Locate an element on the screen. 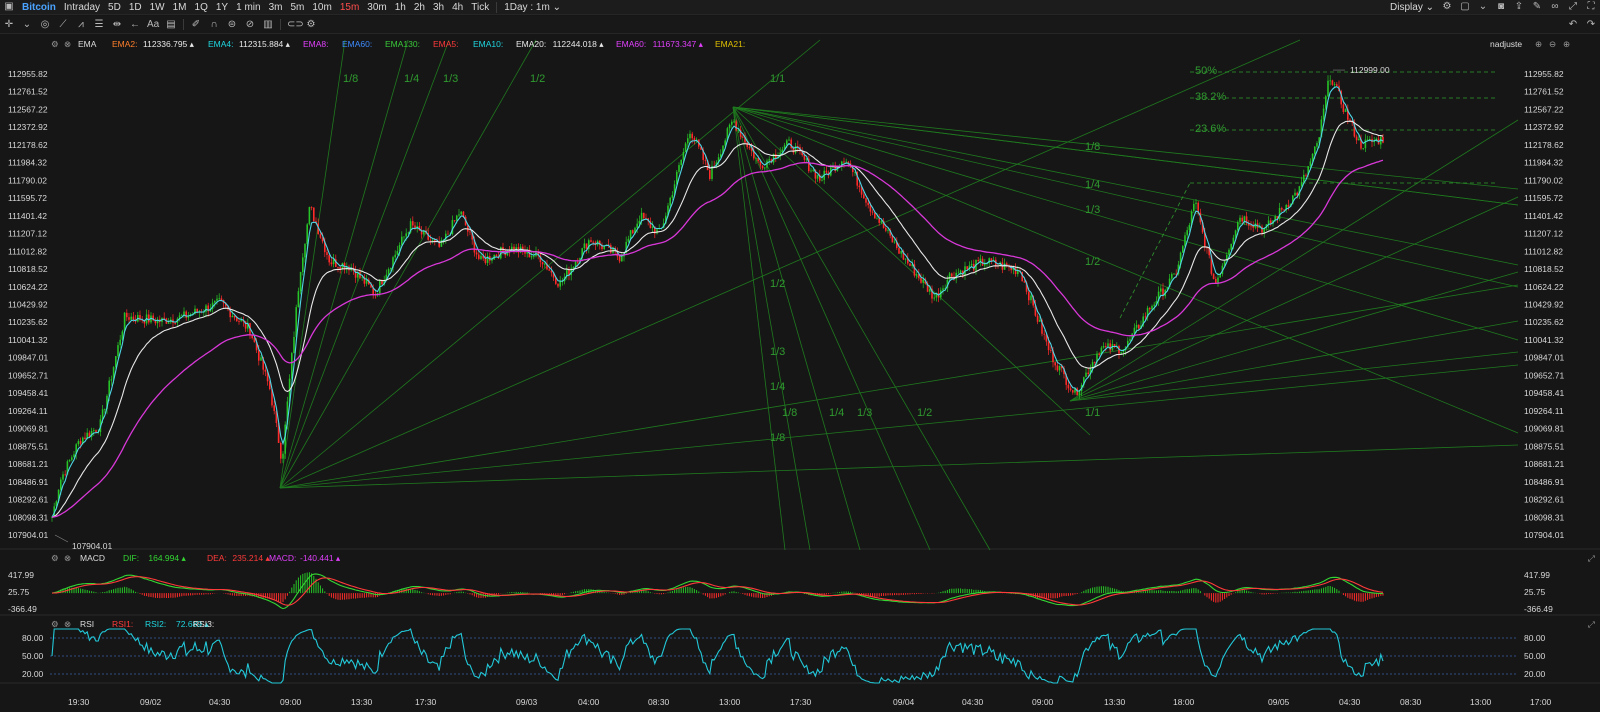 This screenshot has width=1600, height=712. lock-icon: ⊜ is located at coordinates (232, 25).